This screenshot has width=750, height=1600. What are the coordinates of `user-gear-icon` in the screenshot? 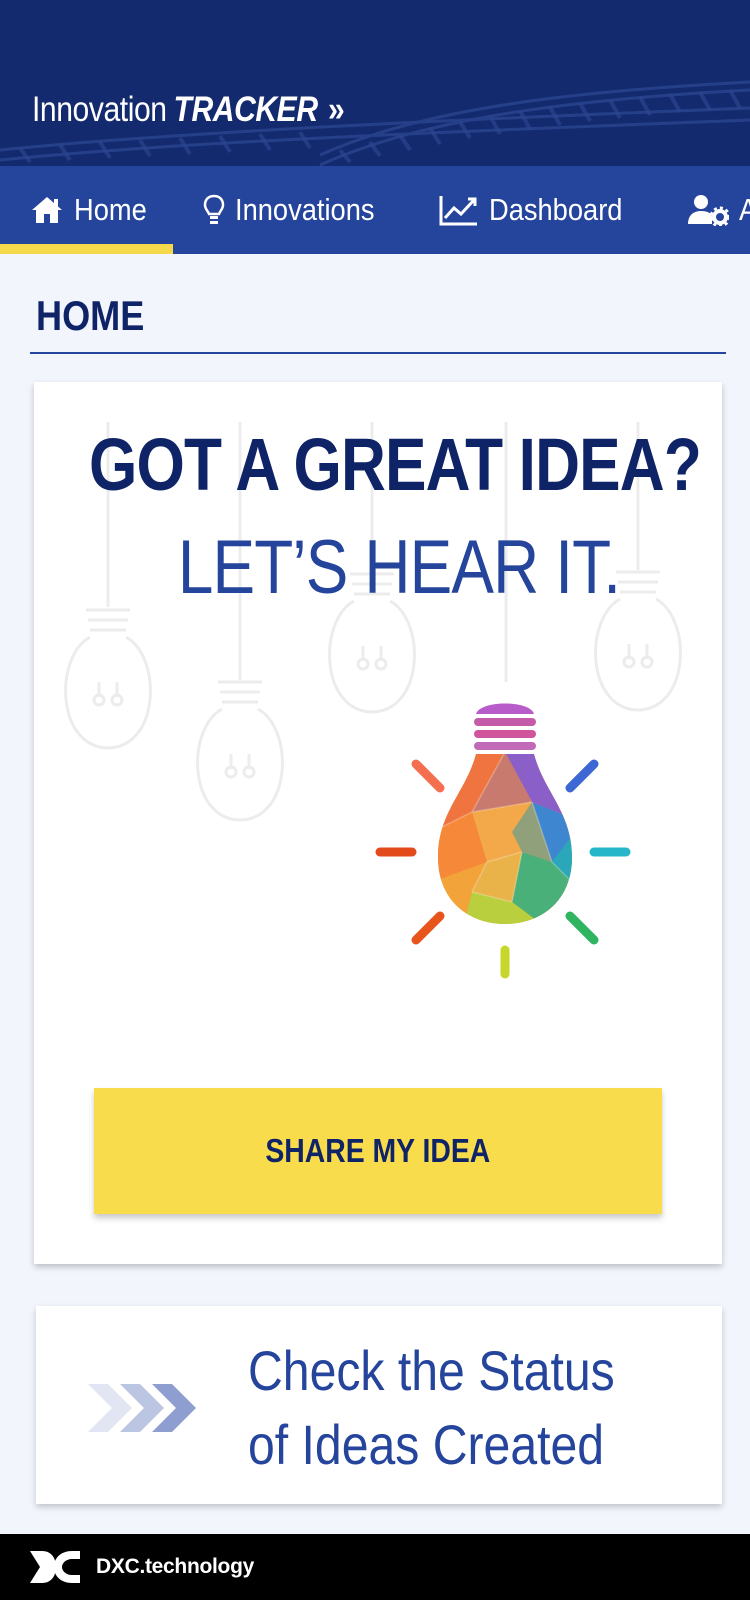 It's located at (708, 210).